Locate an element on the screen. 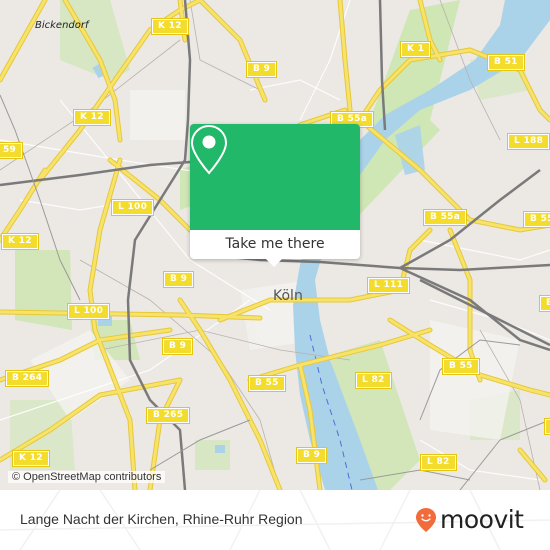  popup-pointer is located at coordinates (274, 263).